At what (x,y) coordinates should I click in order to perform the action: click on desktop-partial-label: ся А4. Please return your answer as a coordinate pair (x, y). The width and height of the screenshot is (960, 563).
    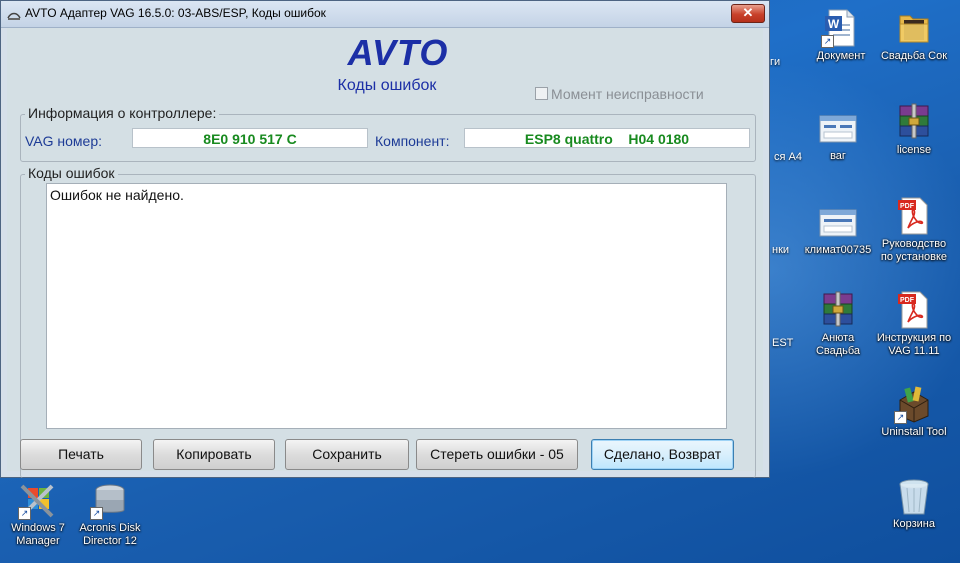
    Looking at the image, I should click on (788, 157).